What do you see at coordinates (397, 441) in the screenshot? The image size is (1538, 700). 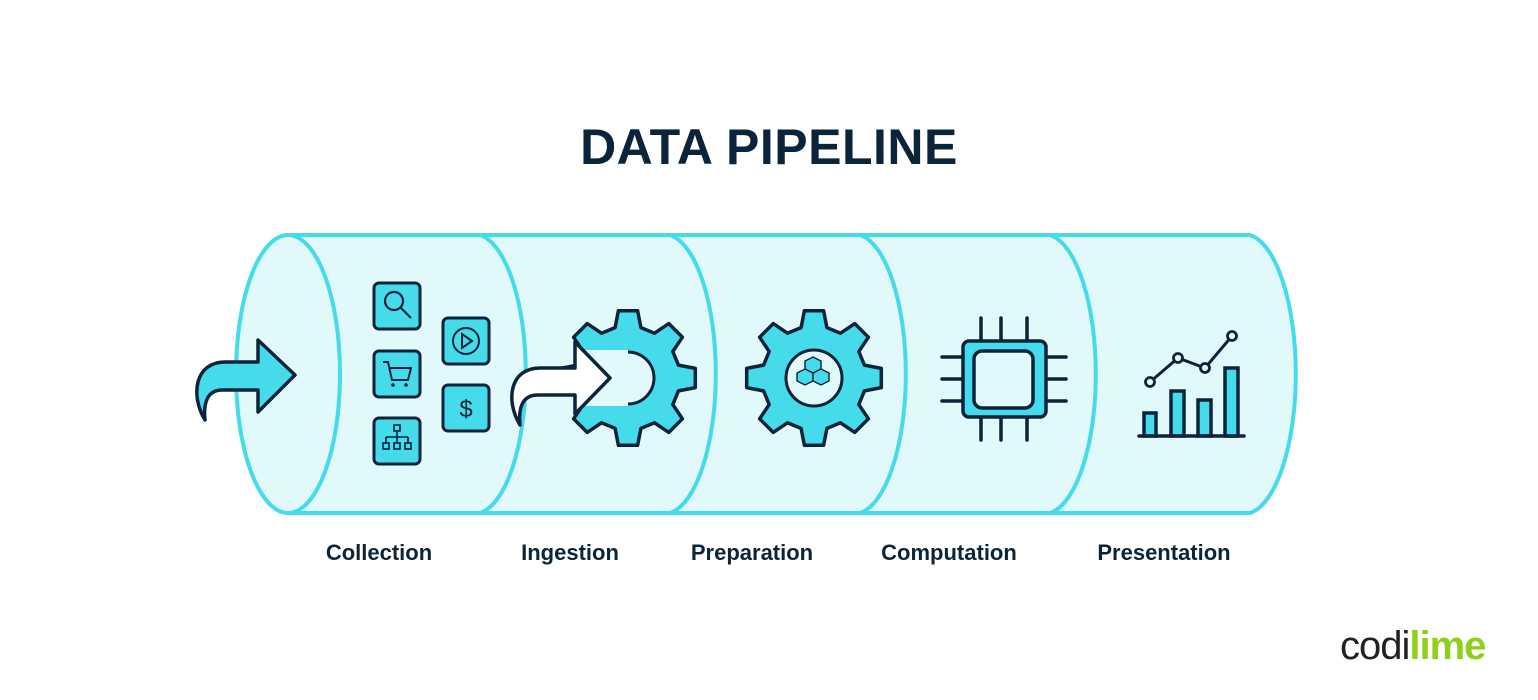 I see `hierarchy-icon` at bounding box center [397, 441].